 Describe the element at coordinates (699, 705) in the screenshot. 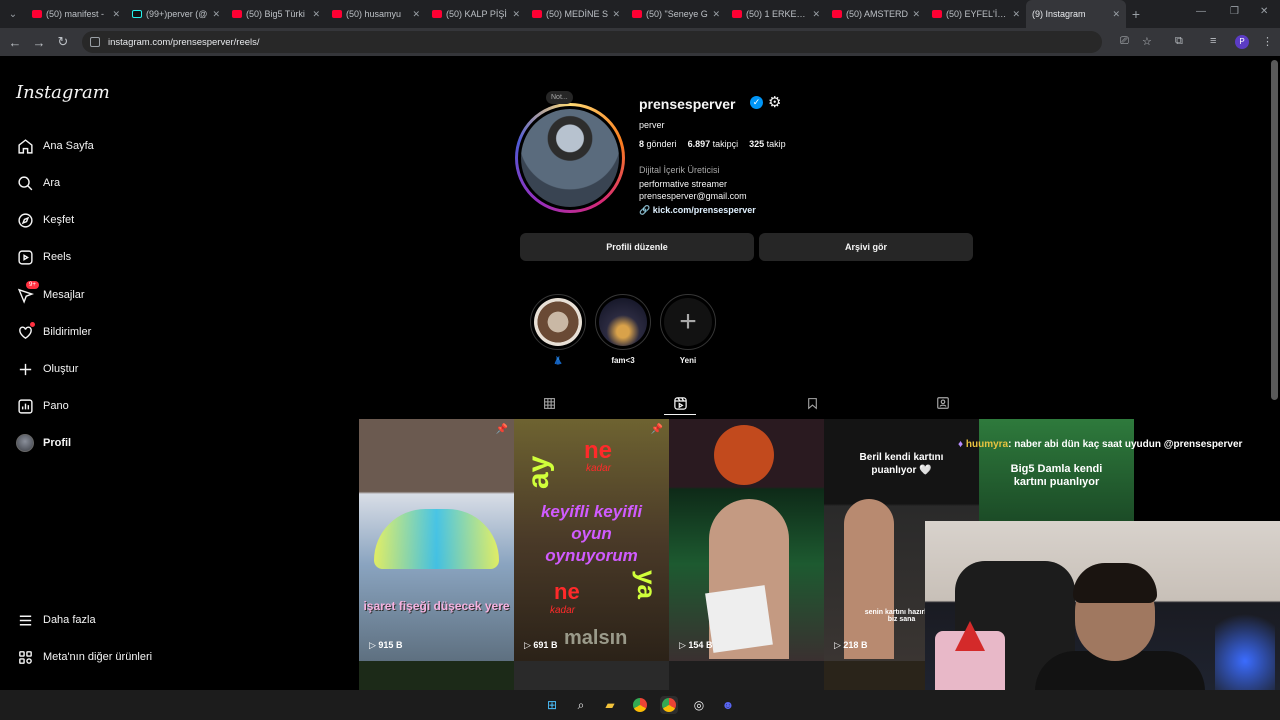

I see `obs-icon: ◎` at that location.